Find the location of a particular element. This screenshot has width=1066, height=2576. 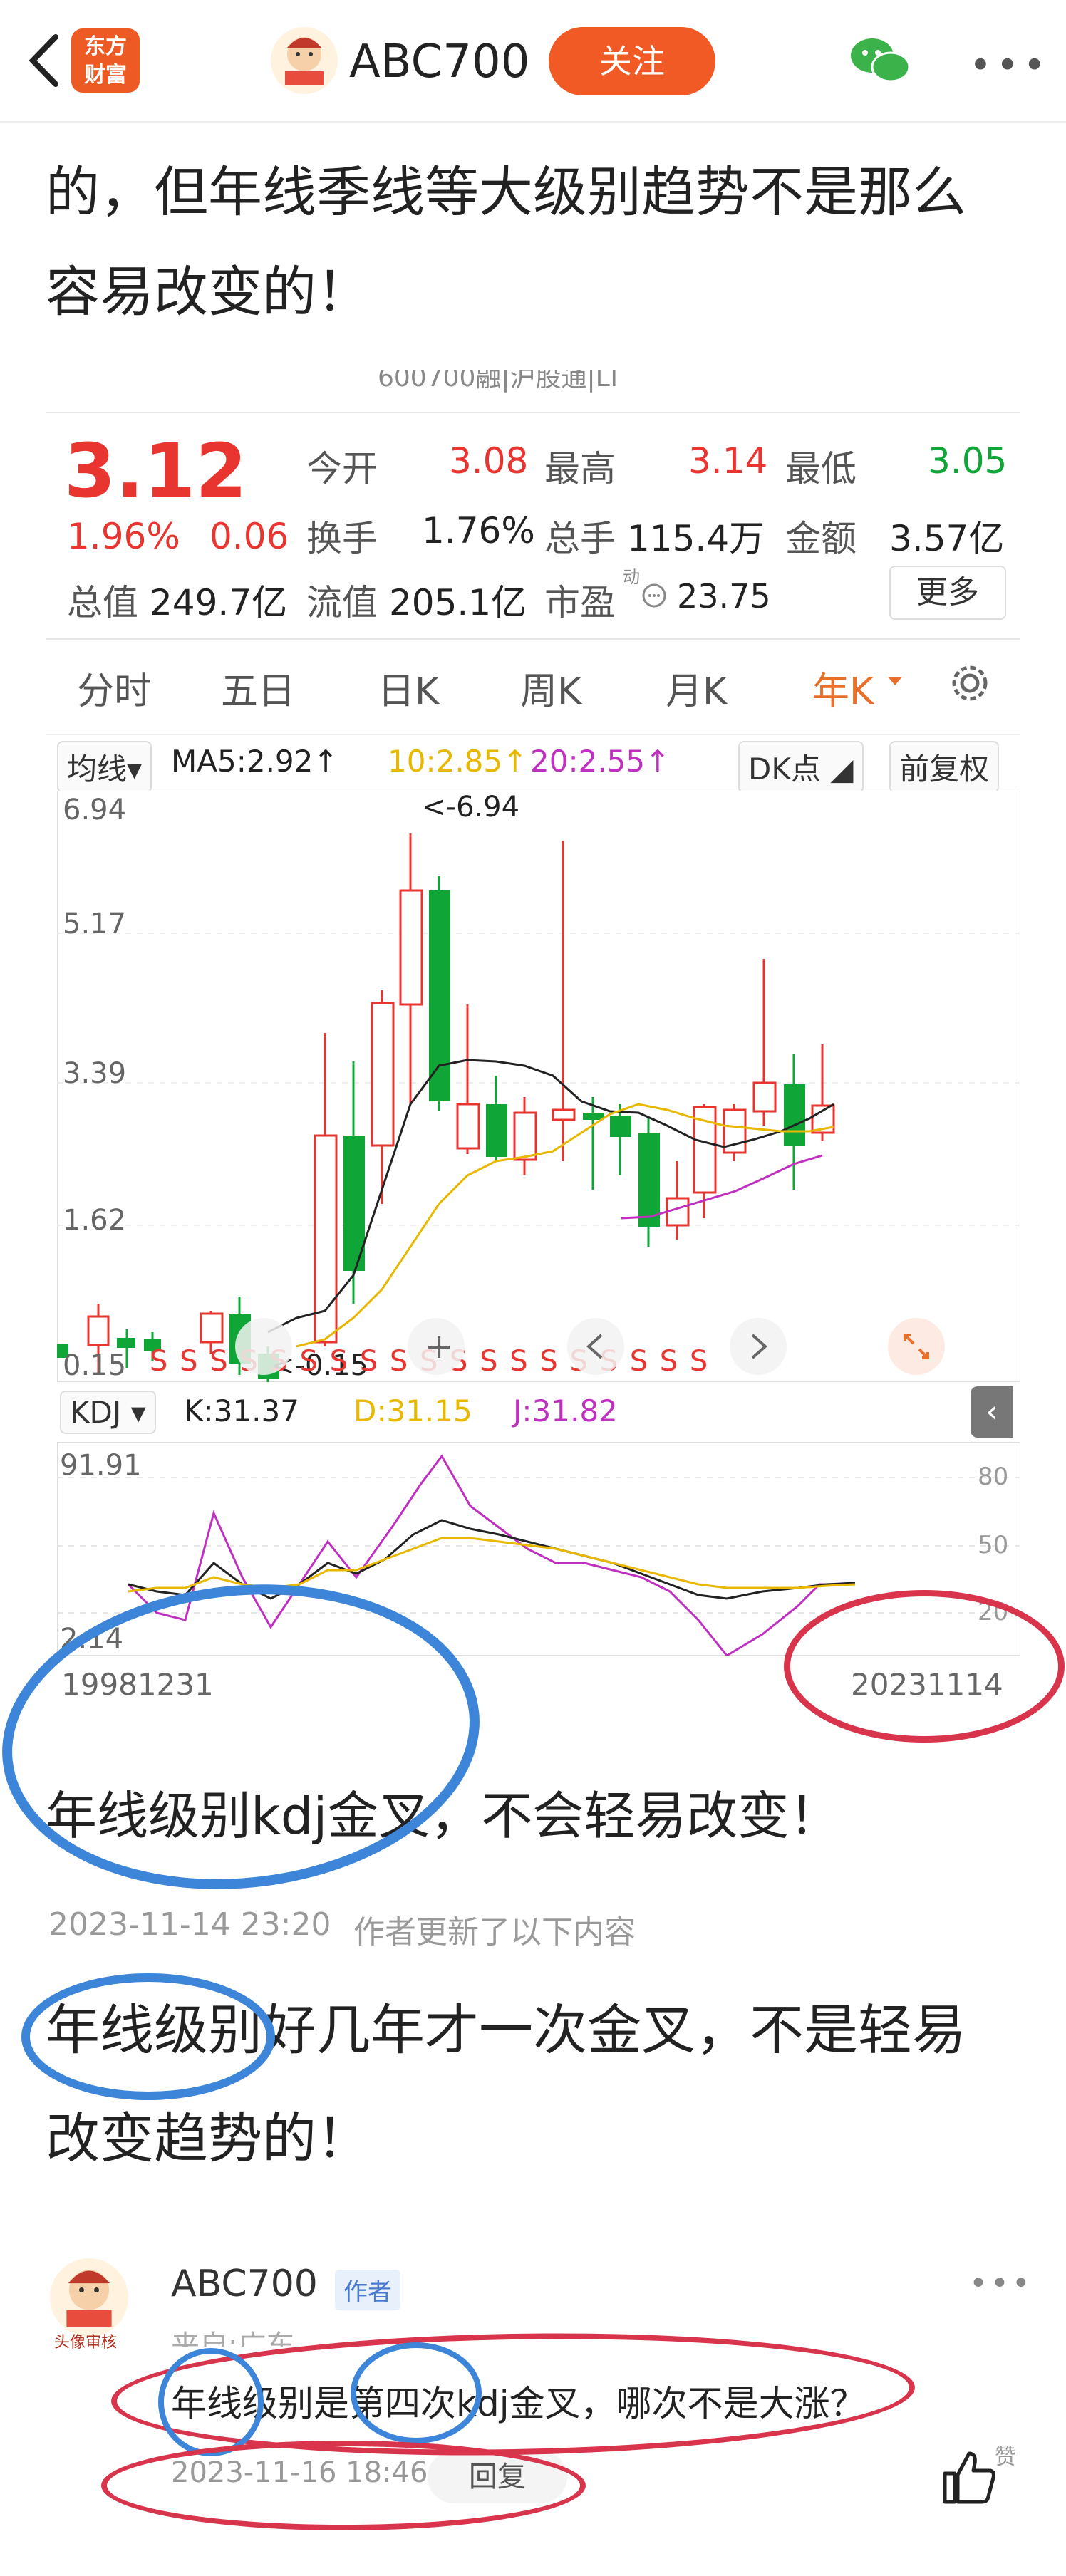

change-amount: 0.06 is located at coordinates (249, 536).